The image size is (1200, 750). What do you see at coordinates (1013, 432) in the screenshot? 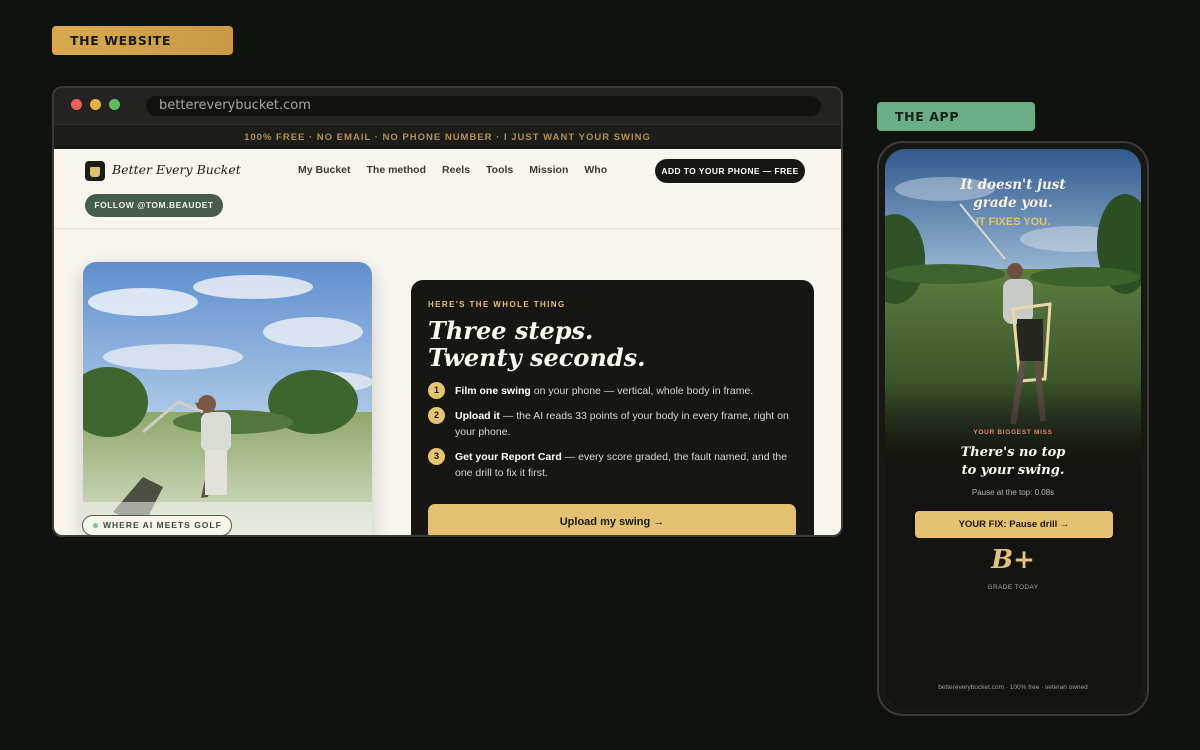
I see `biggest-miss-label: YOUR BIGGEST MISS` at bounding box center [1013, 432].